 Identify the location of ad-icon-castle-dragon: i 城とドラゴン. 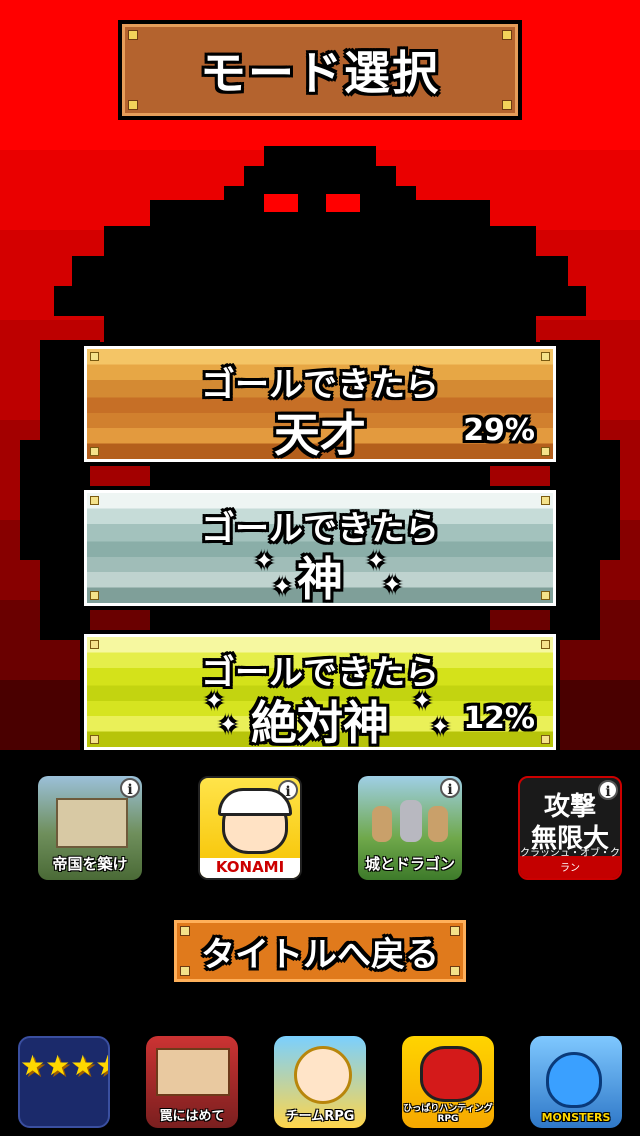
(410, 828).